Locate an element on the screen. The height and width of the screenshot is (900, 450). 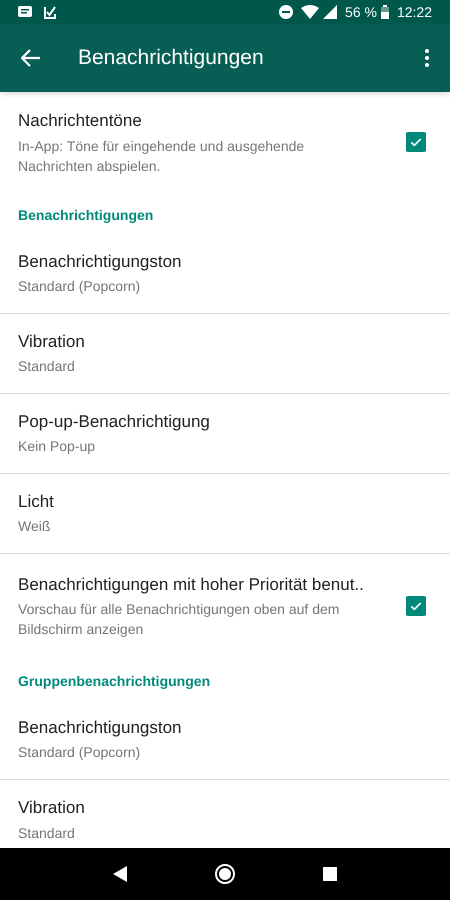
do-not-disturb-icon is located at coordinates (286, 12).